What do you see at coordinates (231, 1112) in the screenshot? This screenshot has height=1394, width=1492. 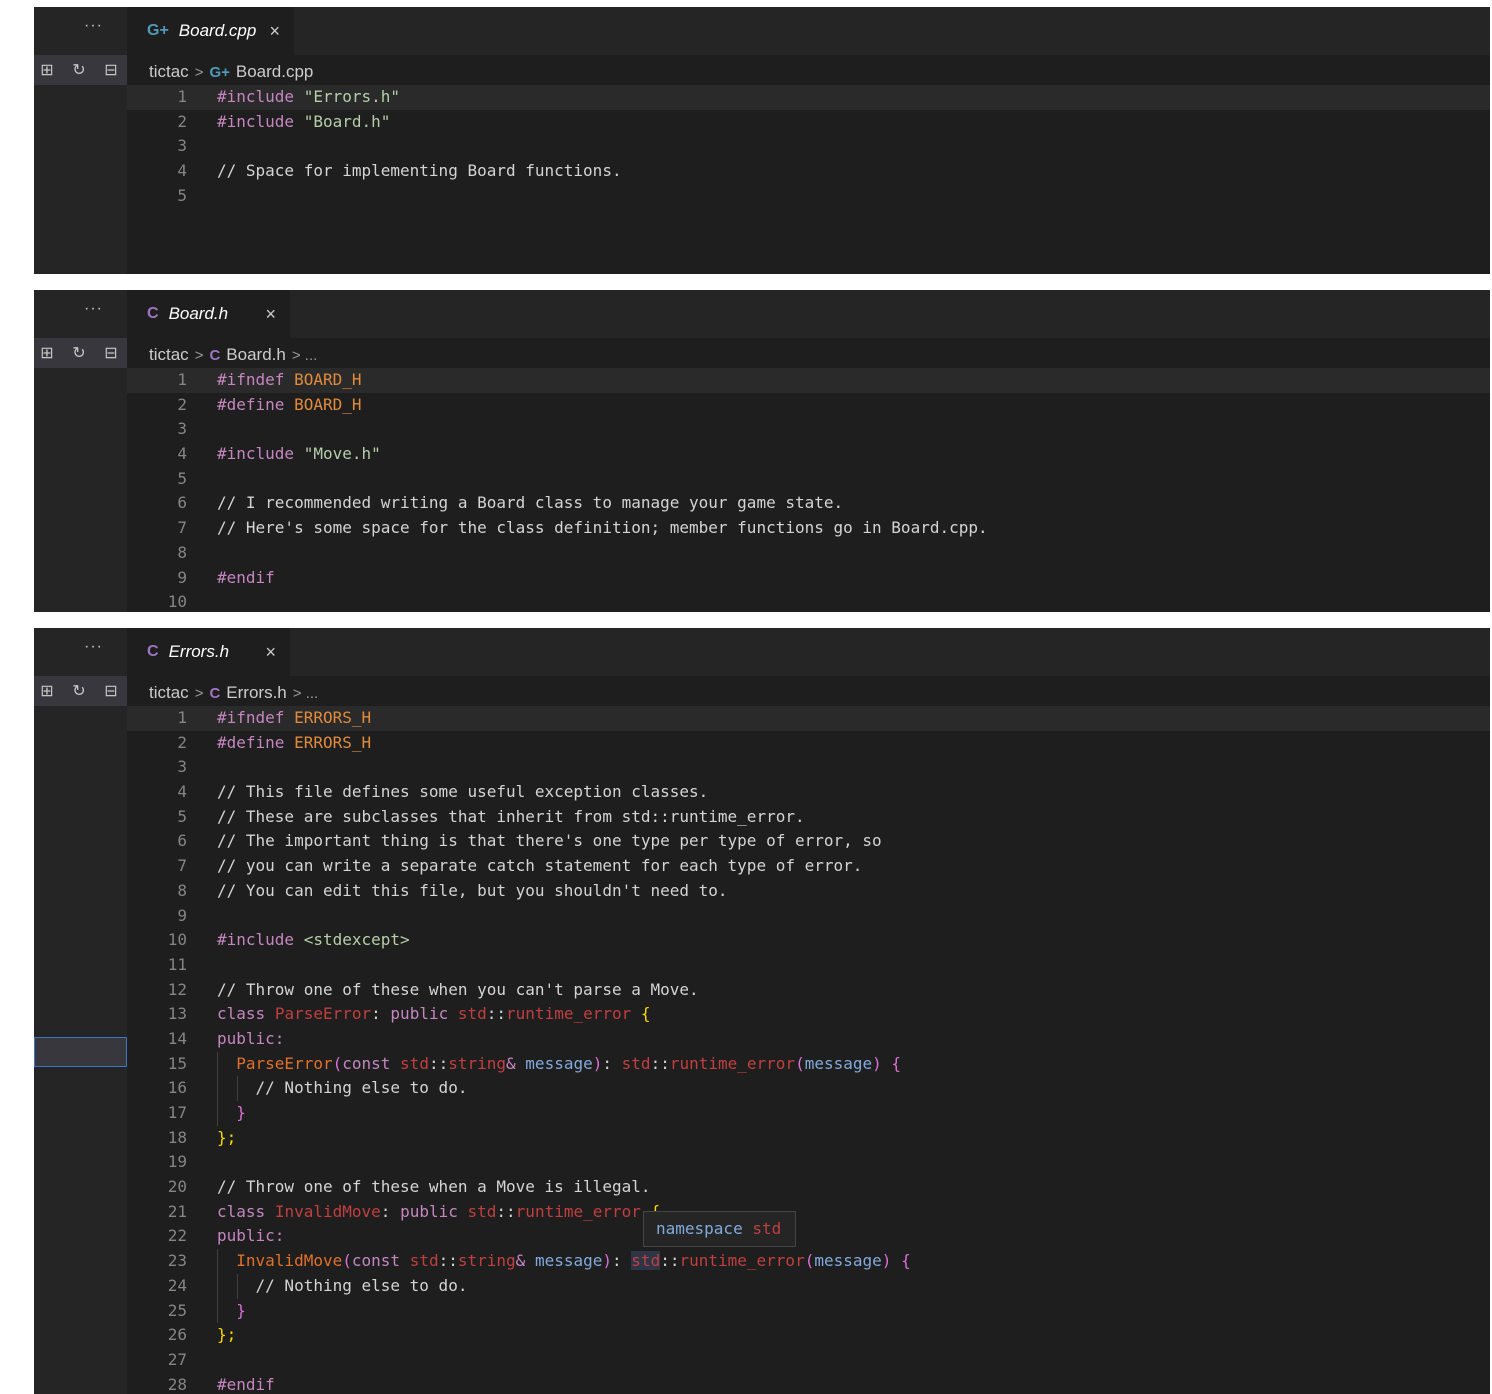 I see `line-text: }` at bounding box center [231, 1112].